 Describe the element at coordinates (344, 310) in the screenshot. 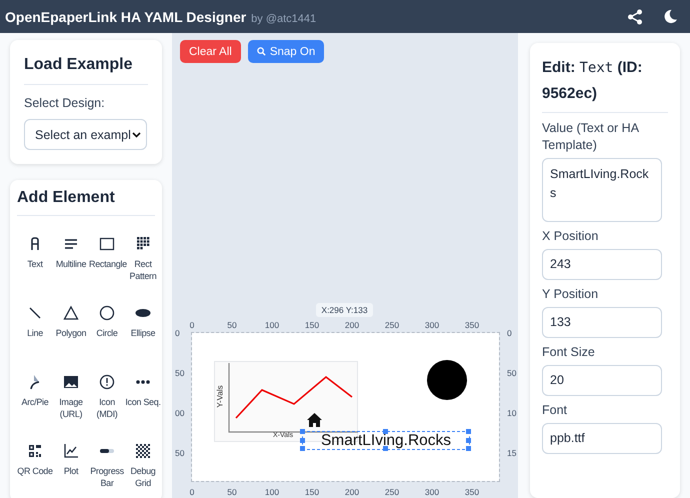

I see `coordinate-readout: X:296 Y:133` at that location.